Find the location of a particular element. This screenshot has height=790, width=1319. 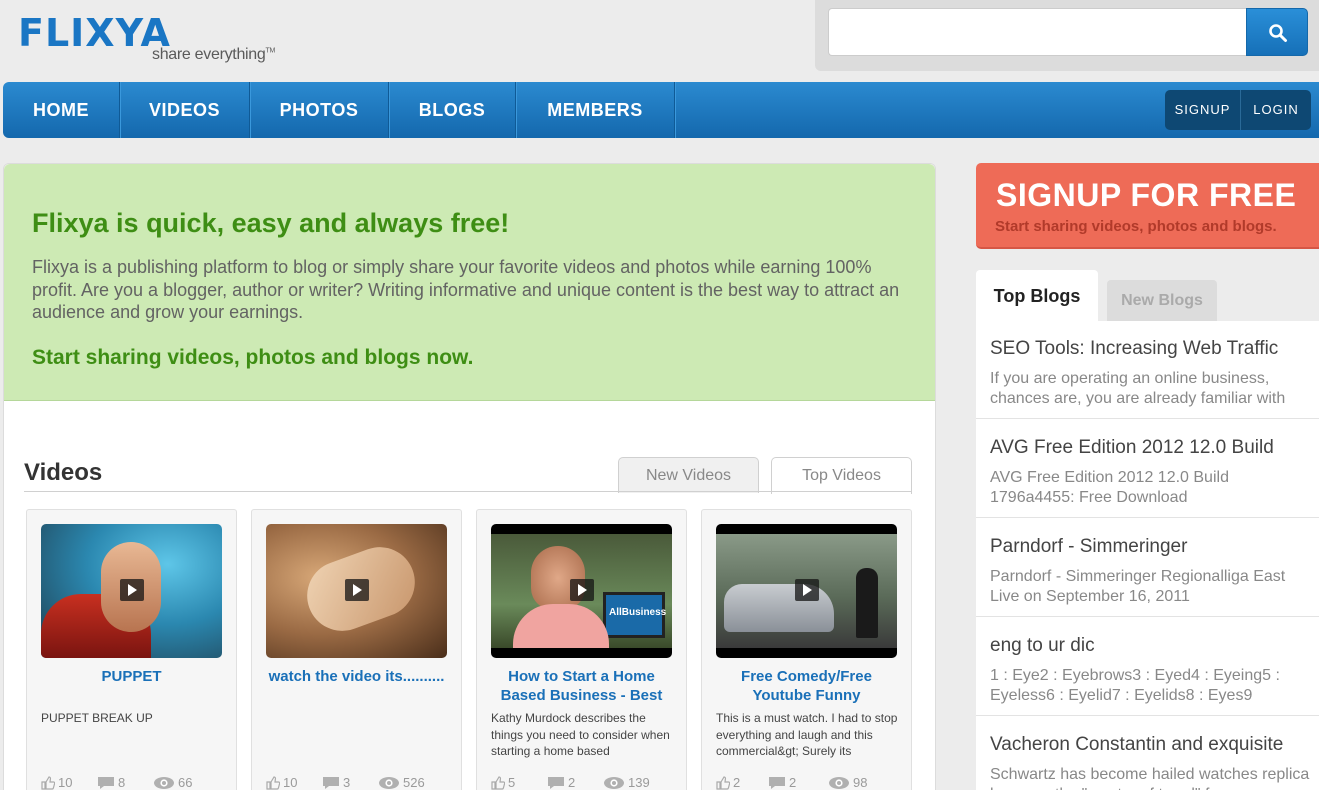

views-stat: 139 is located at coordinates (626, 782).